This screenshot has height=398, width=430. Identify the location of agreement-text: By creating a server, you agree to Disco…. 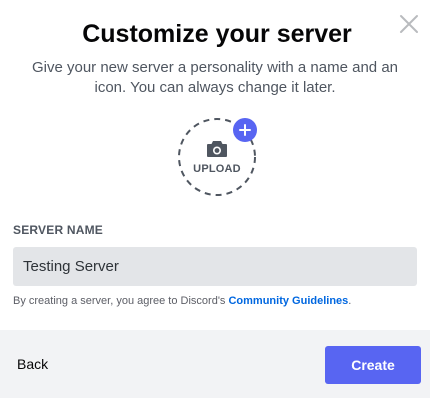
(121, 301).